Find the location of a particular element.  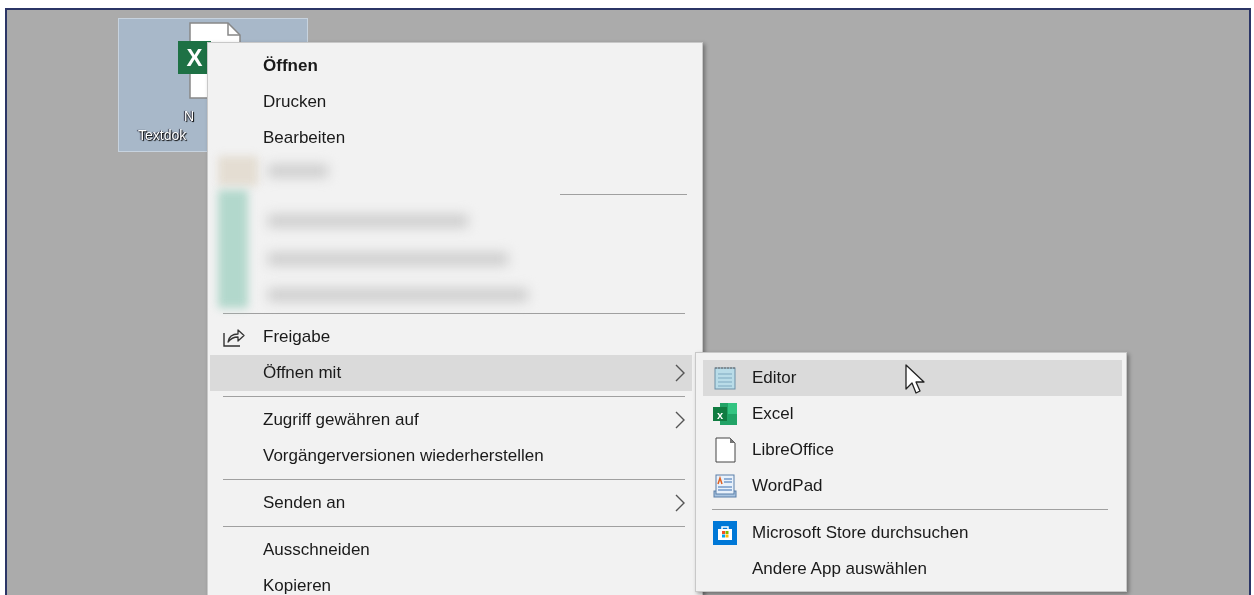

file-name: Textdok is located at coordinates (162, 135).